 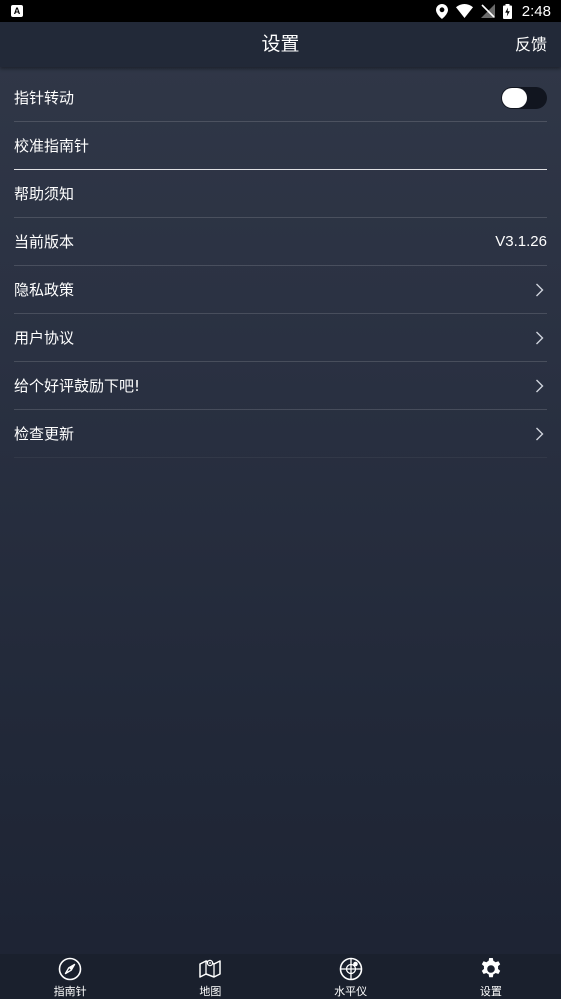 I want to click on setting-label: 校准指南针, so click(x=52, y=146).